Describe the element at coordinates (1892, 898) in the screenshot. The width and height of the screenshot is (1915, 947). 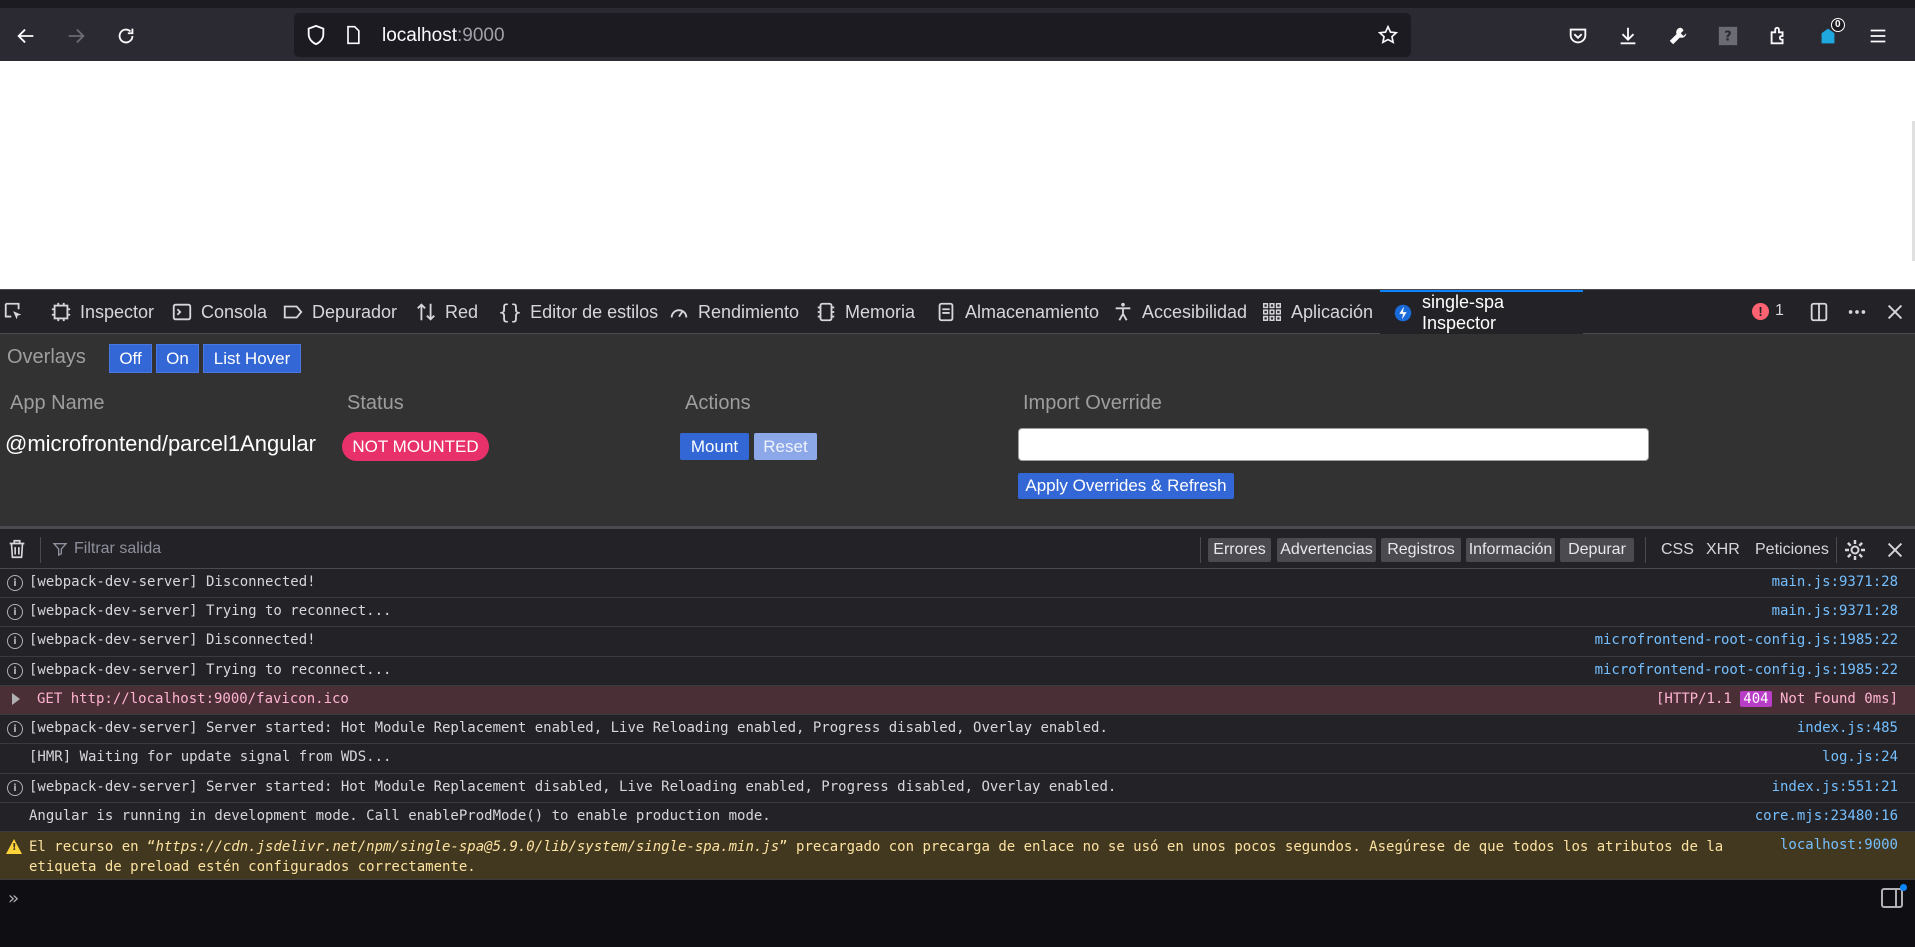
I see `toggle-editor-icon` at that location.